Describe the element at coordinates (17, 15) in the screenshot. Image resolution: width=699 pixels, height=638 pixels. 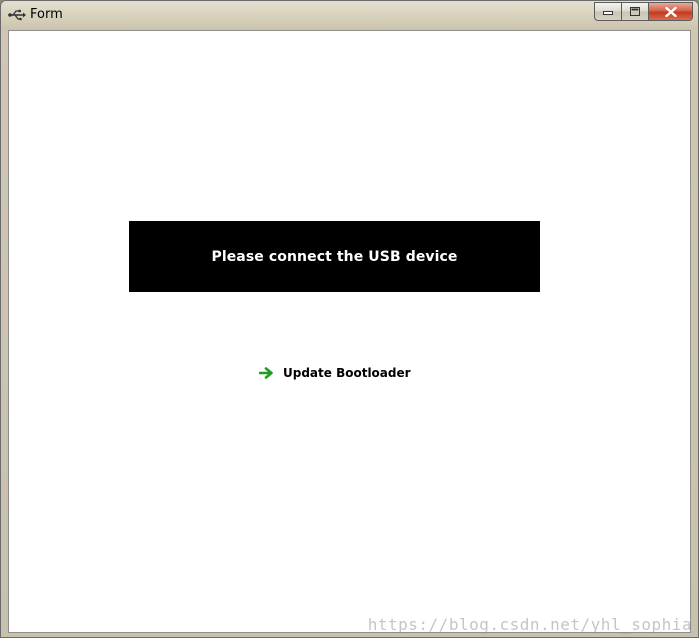
I see `usb-icon` at that location.